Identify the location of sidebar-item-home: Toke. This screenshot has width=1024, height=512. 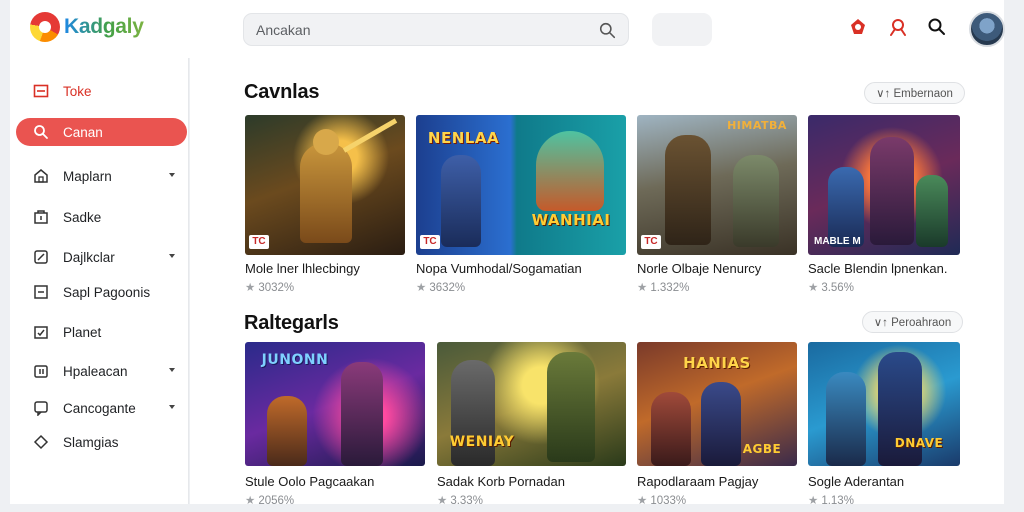
(101, 91).